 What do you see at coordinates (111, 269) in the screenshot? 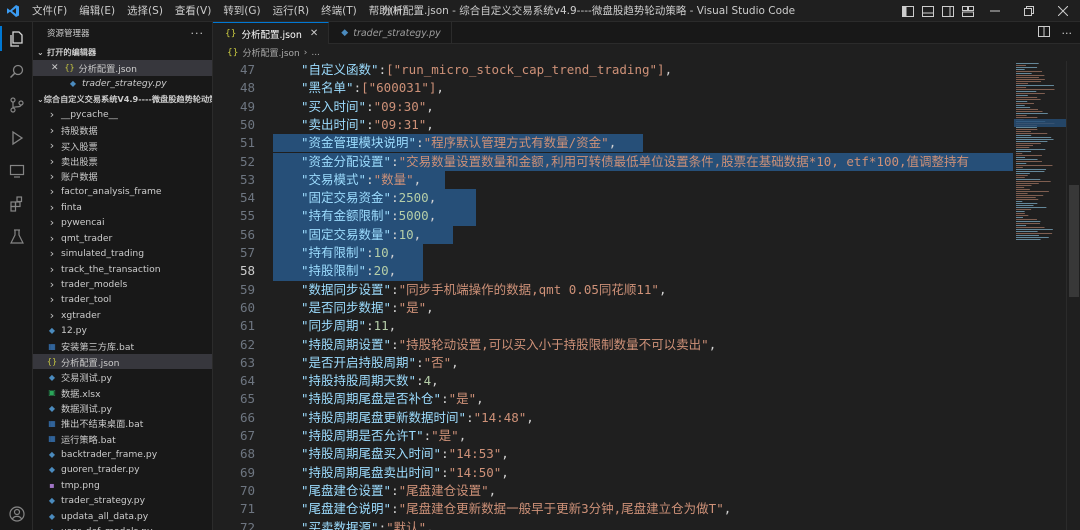
I see `file-name: track_the_transaction` at bounding box center [111, 269].